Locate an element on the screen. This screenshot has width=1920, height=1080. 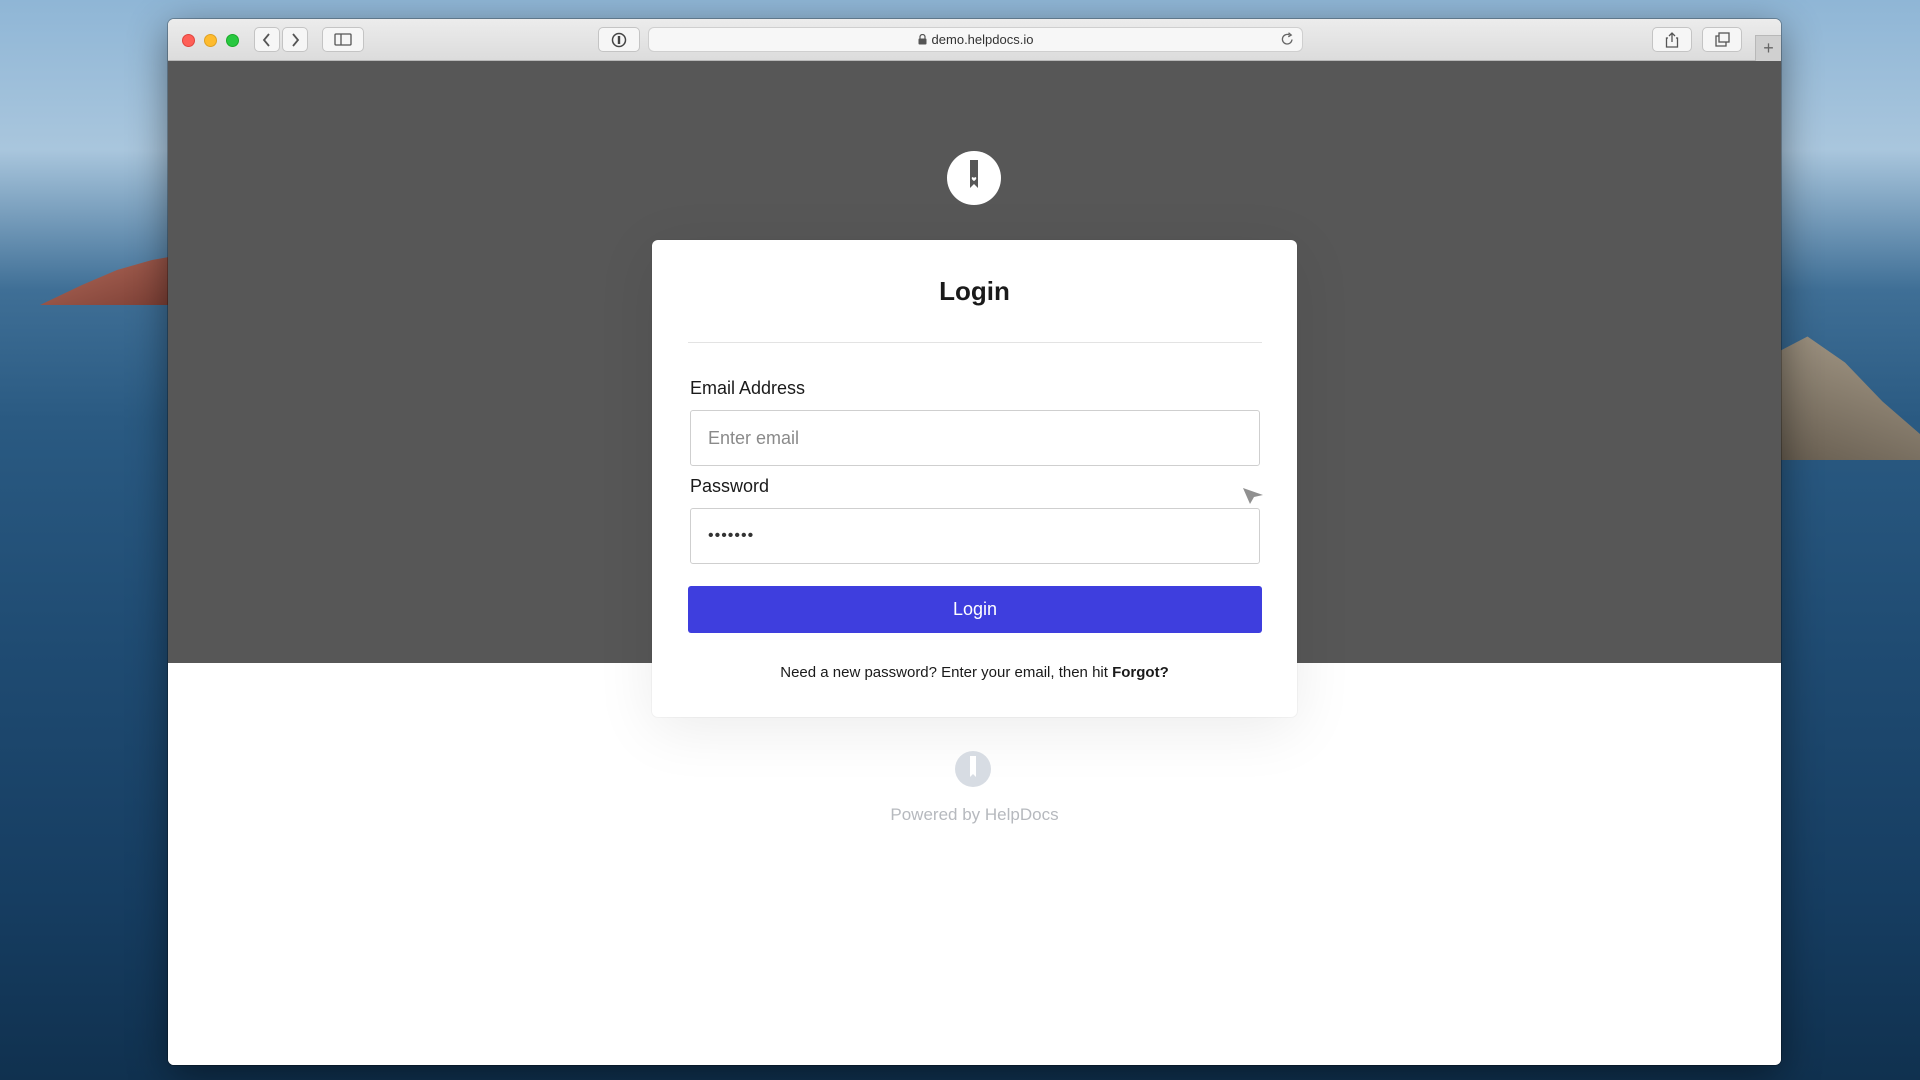
email-label: Email Address is located at coordinates (748, 388).